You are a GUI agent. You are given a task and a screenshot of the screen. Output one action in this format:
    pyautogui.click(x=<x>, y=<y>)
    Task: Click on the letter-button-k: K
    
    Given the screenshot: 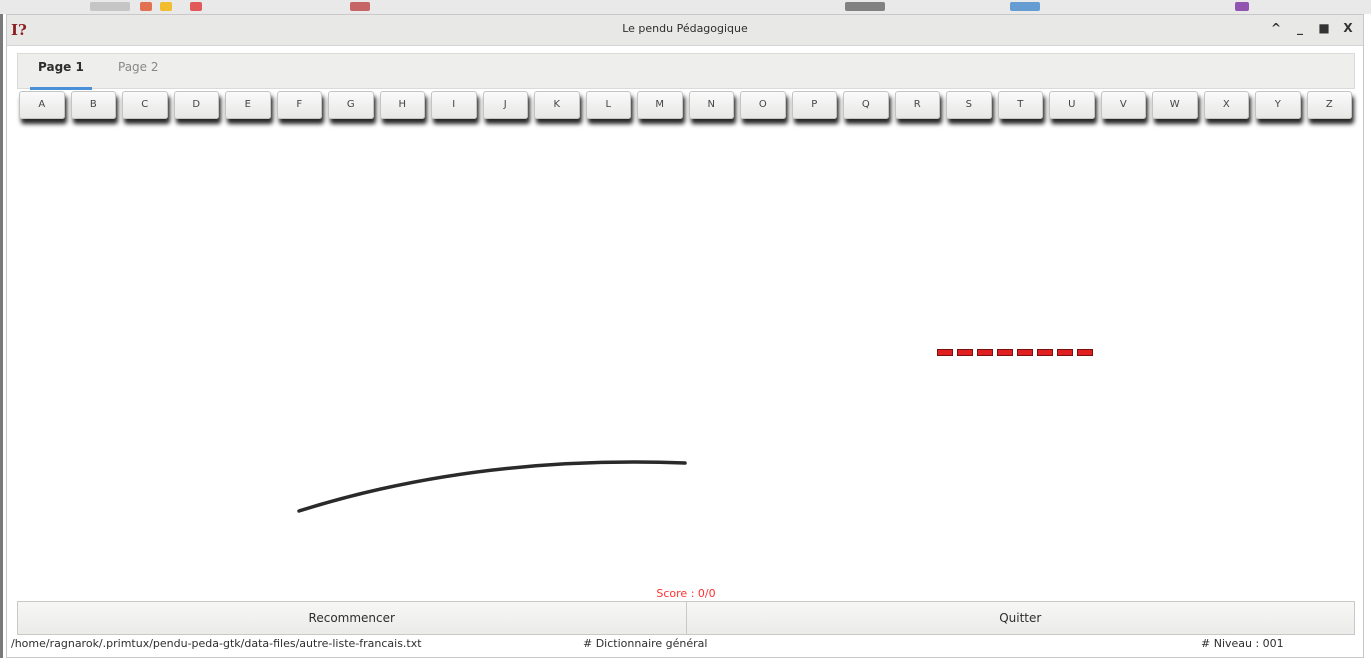 What is the action you would take?
    pyautogui.click(x=557, y=105)
    